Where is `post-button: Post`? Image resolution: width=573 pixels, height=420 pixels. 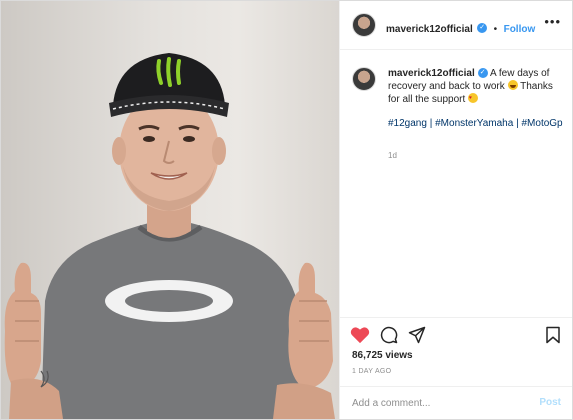 post-button: Post is located at coordinates (550, 402).